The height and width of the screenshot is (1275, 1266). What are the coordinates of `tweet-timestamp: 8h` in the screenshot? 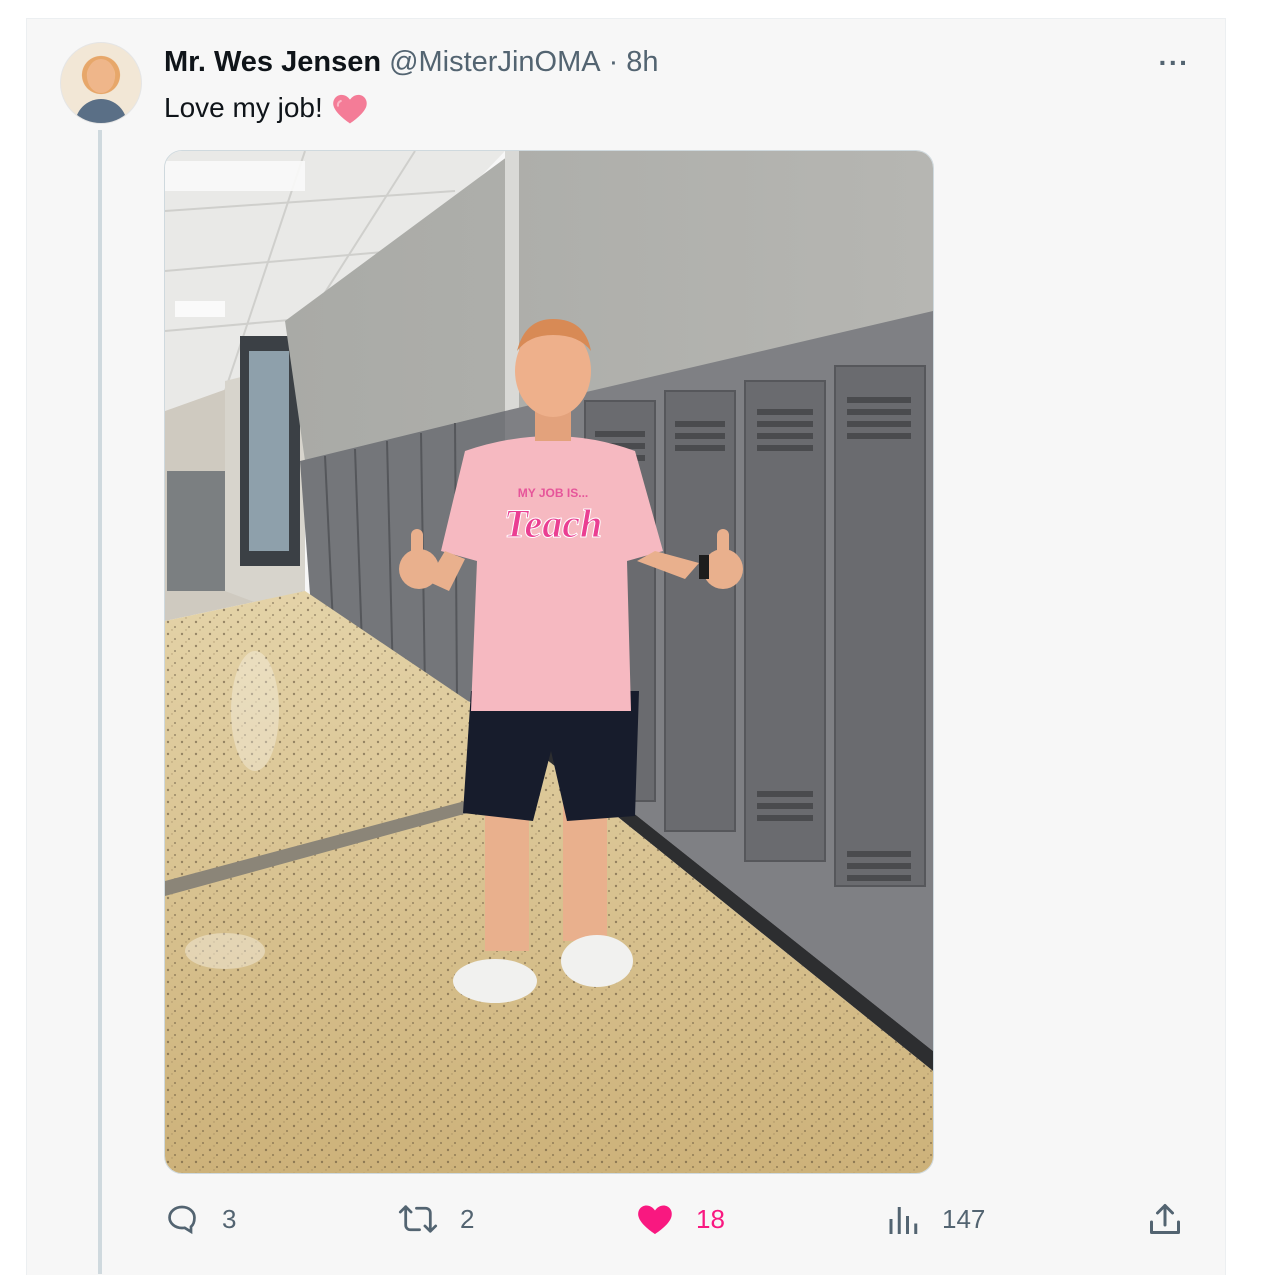 It's located at (642, 62).